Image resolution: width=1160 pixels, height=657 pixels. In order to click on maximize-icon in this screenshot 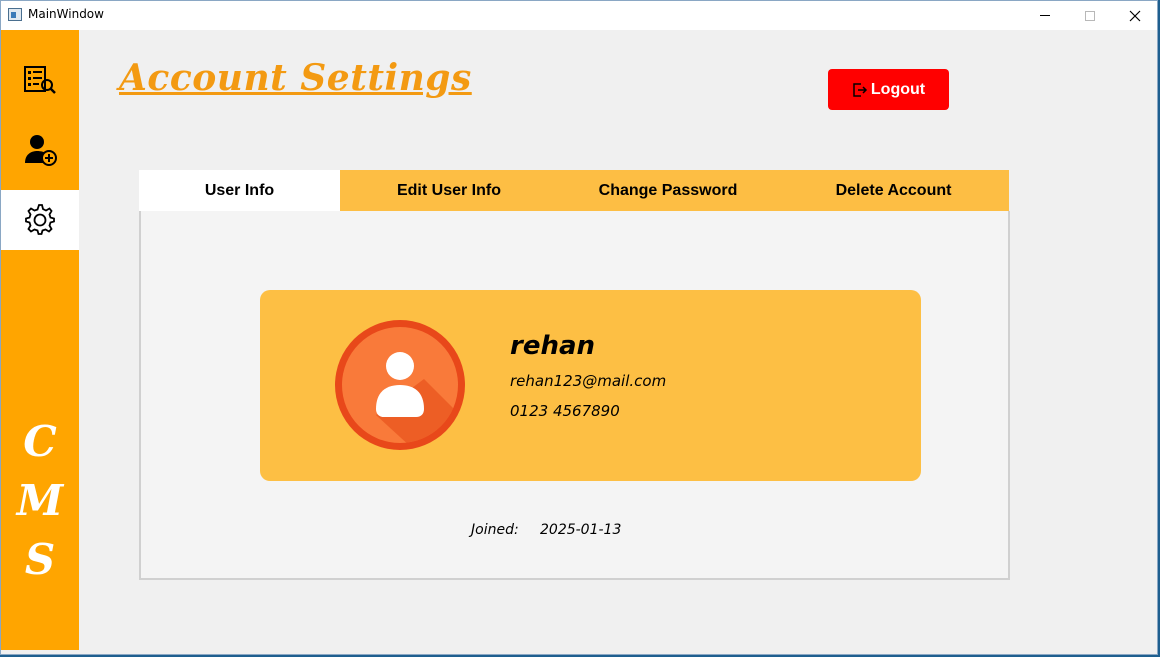, I will do `click(1090, 15)`.